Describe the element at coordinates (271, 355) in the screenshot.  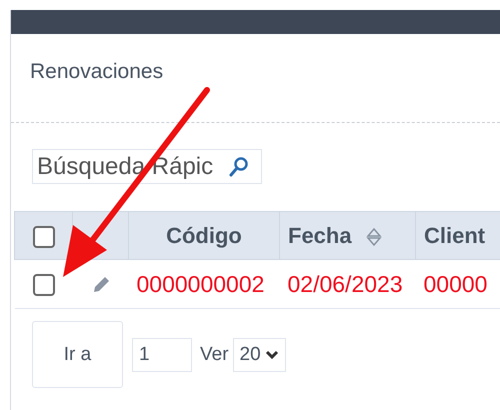
I see `chevron-icon` at that location.